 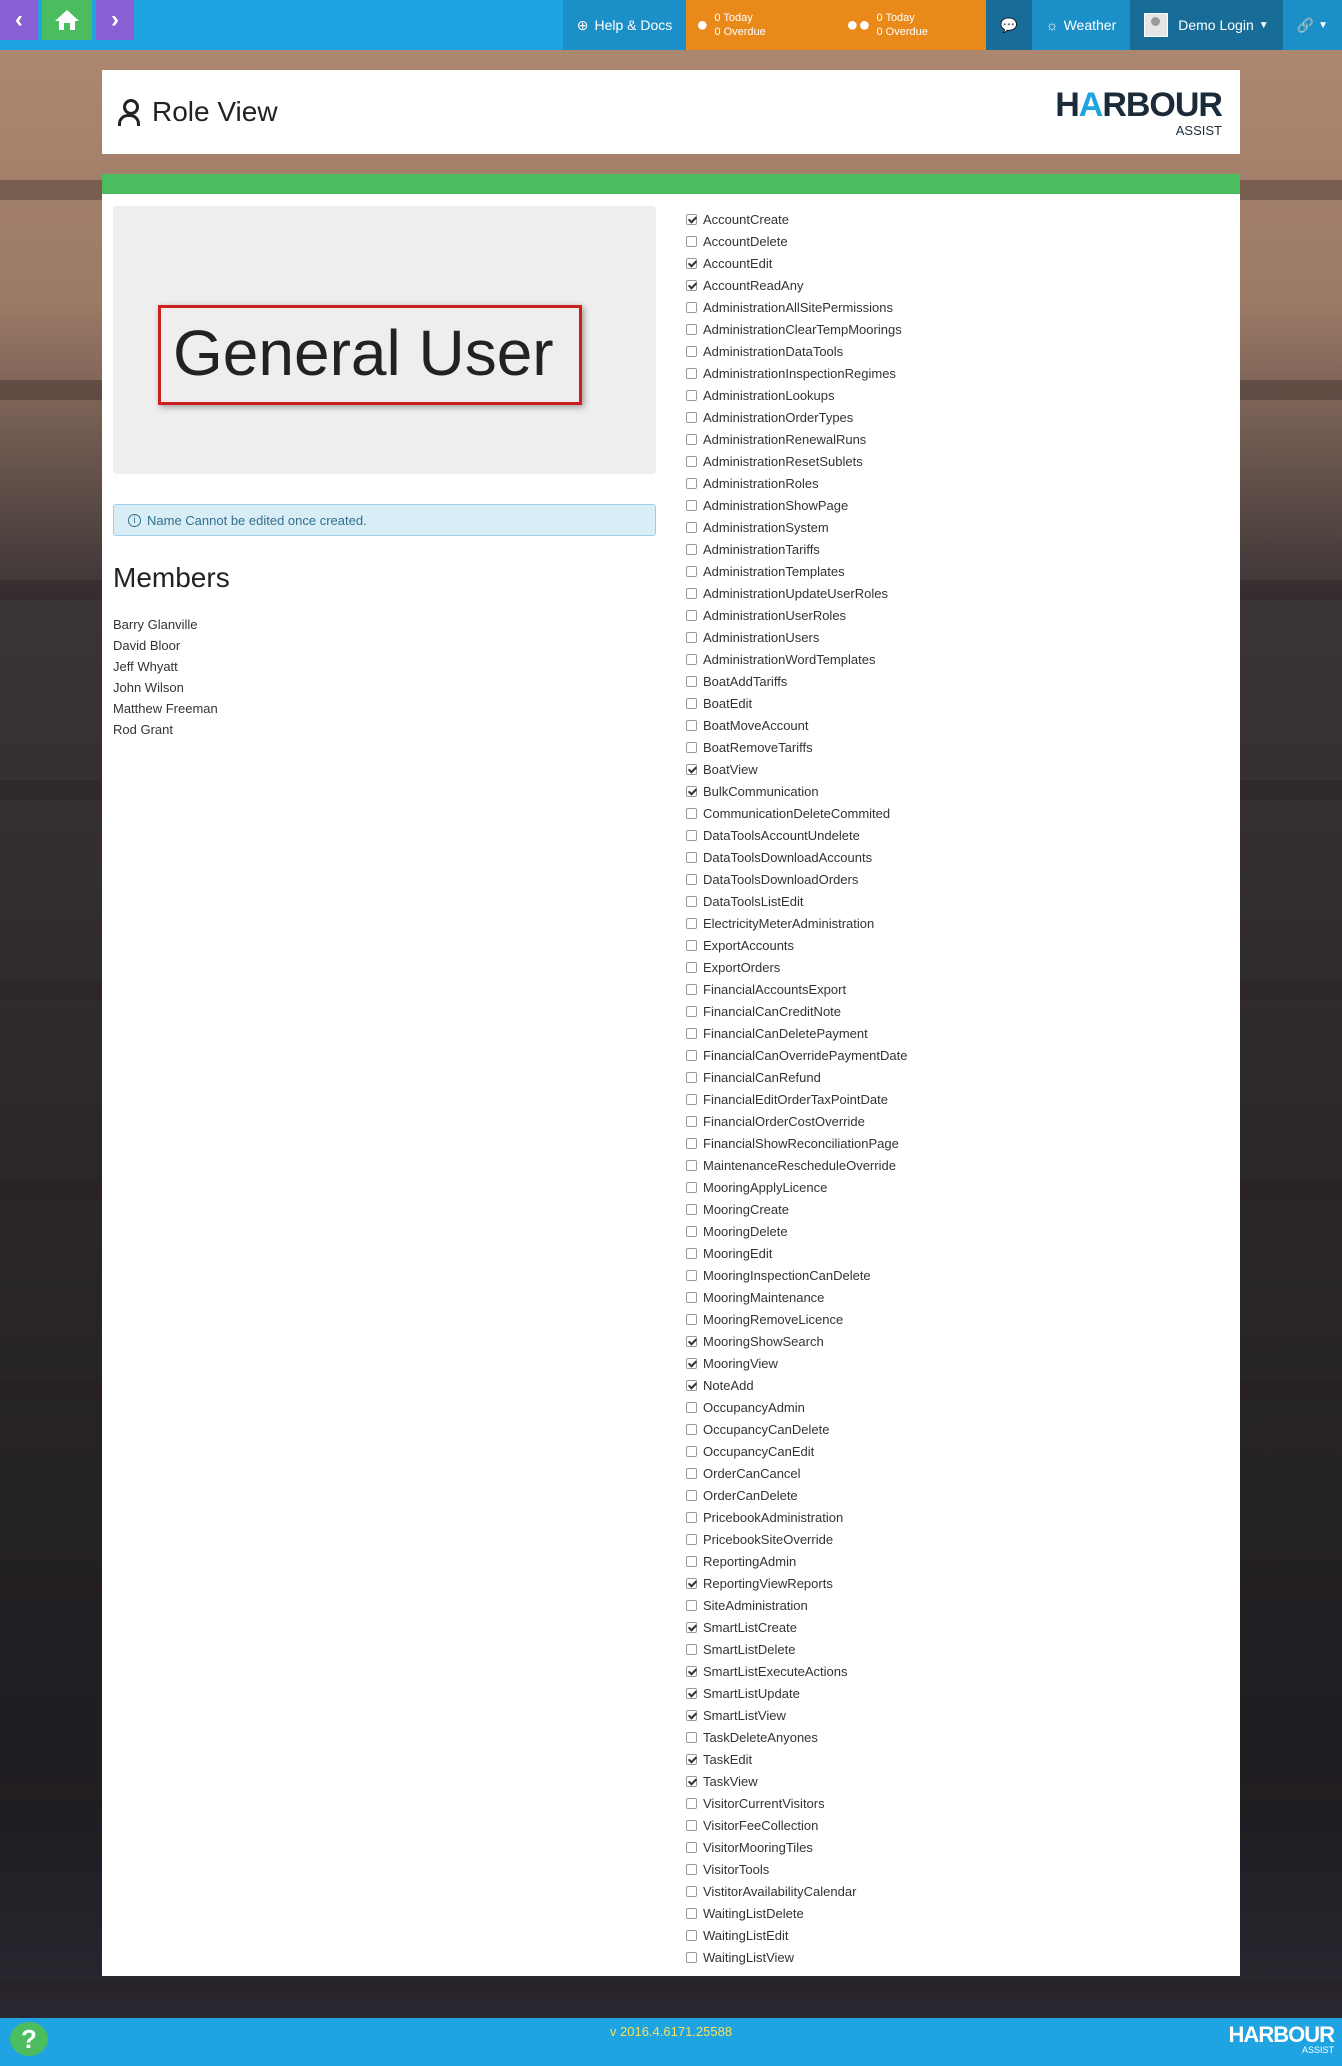 What do you see at coordinates (780, 1891) in the screenshot?
I see `permission-label: VistitorAvailabilityCalendar` at bounding box center [780, 1891].